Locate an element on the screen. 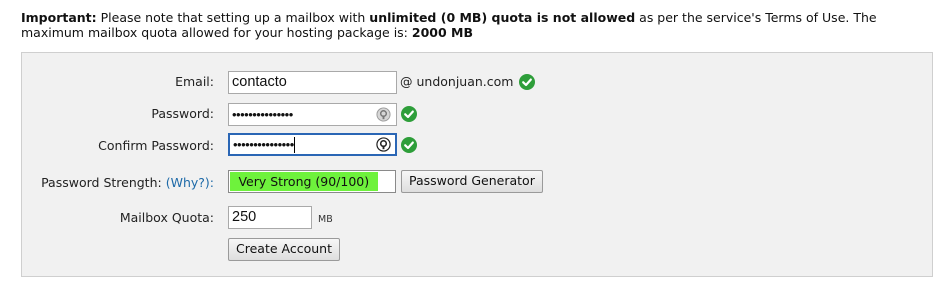 The height and width of the screenshot is (288, 944). notice-text-2: unlimited (0 MB) quota is not allowed is located at coordinates (502, 17).